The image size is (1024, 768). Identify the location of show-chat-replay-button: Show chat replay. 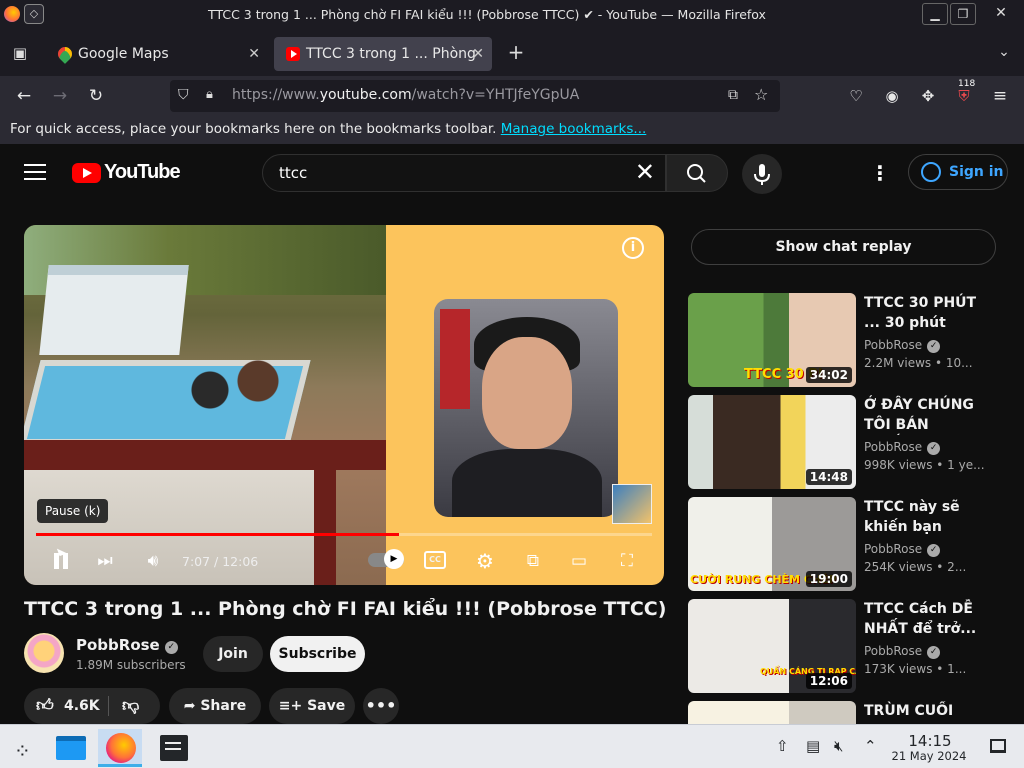
(843, 247).